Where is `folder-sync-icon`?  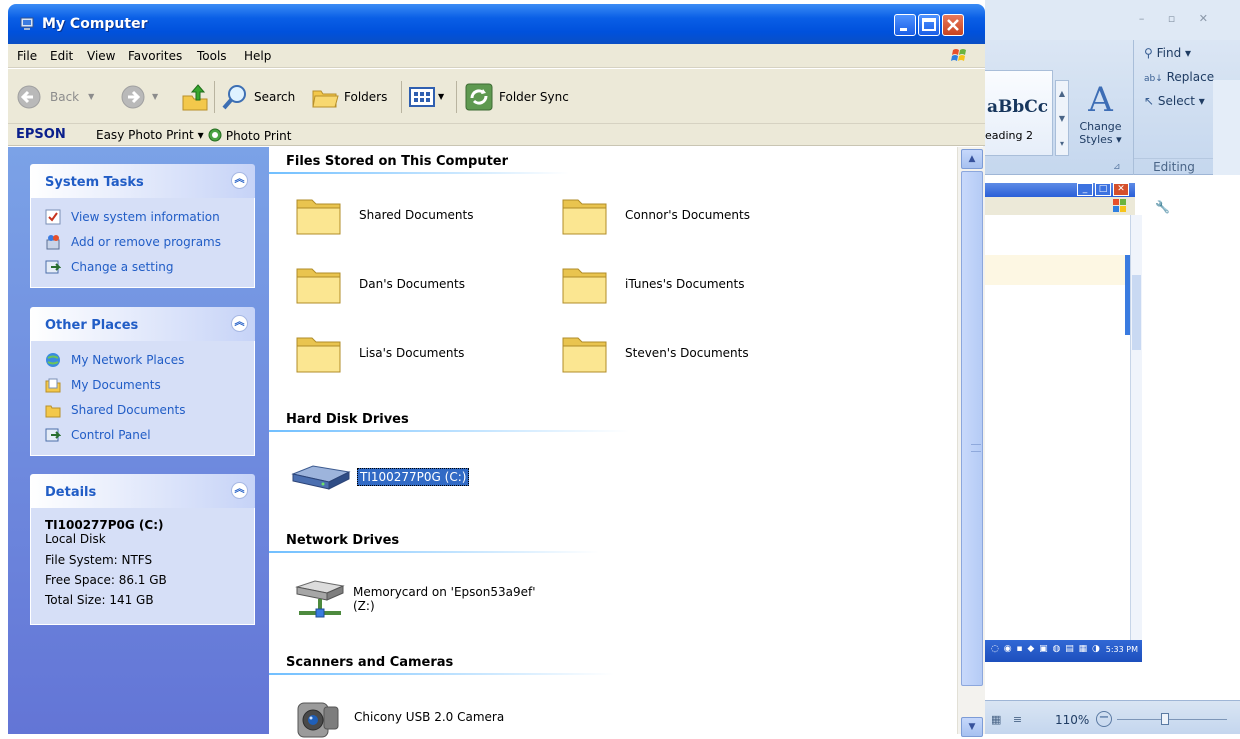 folder-sync-icon is located at coordinates (479, 96).